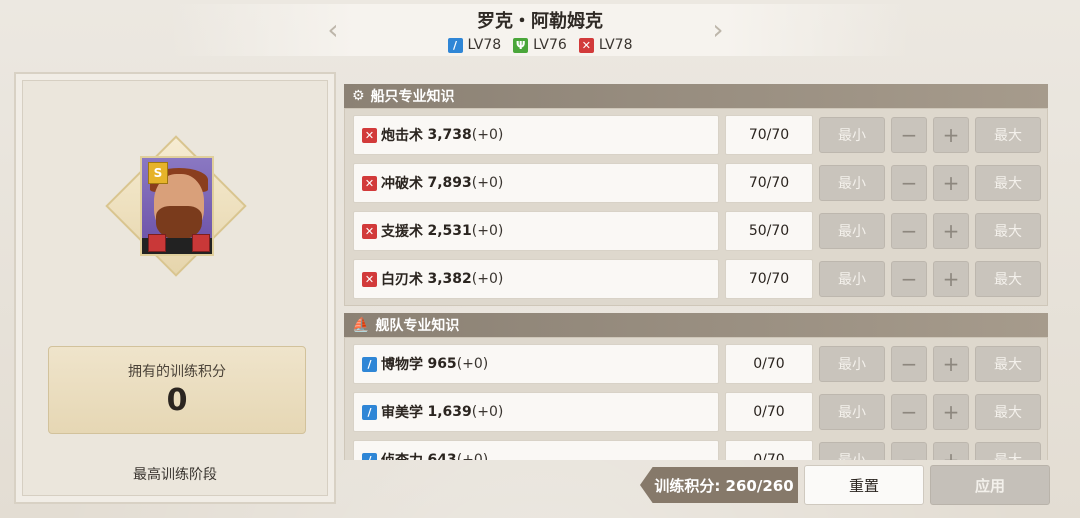 The height and width of the screenshot is (518, 1080). I want to click on max-training-stage-label: 最高训练阶段, so click(175, 475).